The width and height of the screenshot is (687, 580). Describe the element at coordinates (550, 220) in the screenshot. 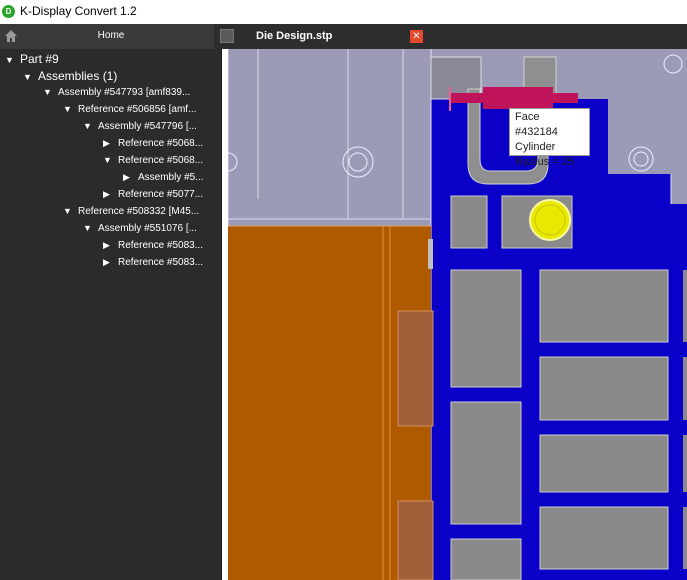

I see `selected-cylinder-face` at that location.